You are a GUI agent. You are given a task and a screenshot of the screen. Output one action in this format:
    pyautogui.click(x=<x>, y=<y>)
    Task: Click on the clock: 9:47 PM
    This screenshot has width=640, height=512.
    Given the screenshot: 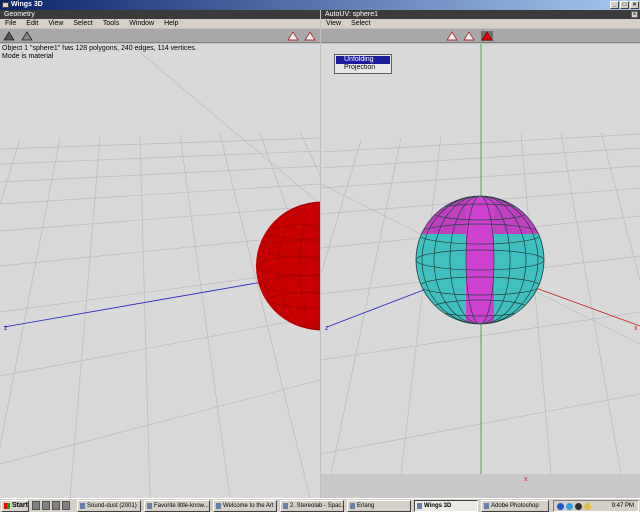 What is the action you would take?
    pyautogui.click(x=622, y=506)
    